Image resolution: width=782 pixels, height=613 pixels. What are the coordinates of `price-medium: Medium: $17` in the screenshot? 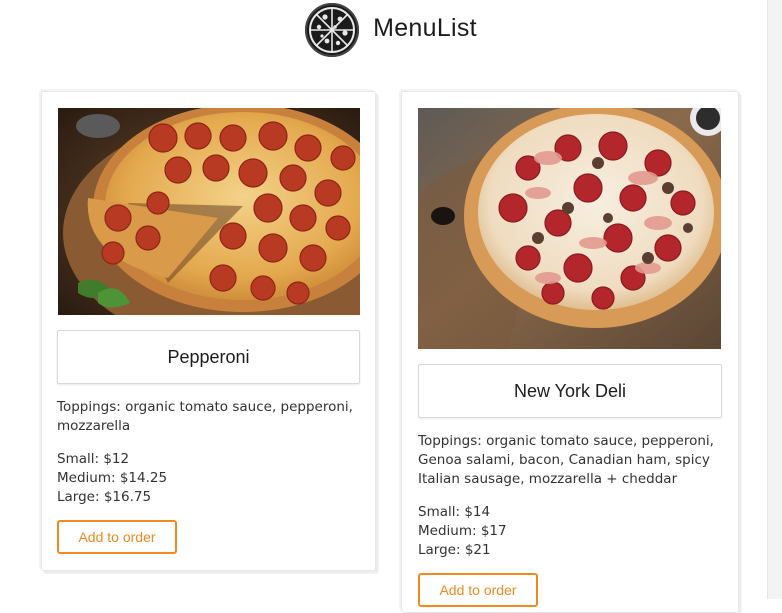 It's located at (462, 531).